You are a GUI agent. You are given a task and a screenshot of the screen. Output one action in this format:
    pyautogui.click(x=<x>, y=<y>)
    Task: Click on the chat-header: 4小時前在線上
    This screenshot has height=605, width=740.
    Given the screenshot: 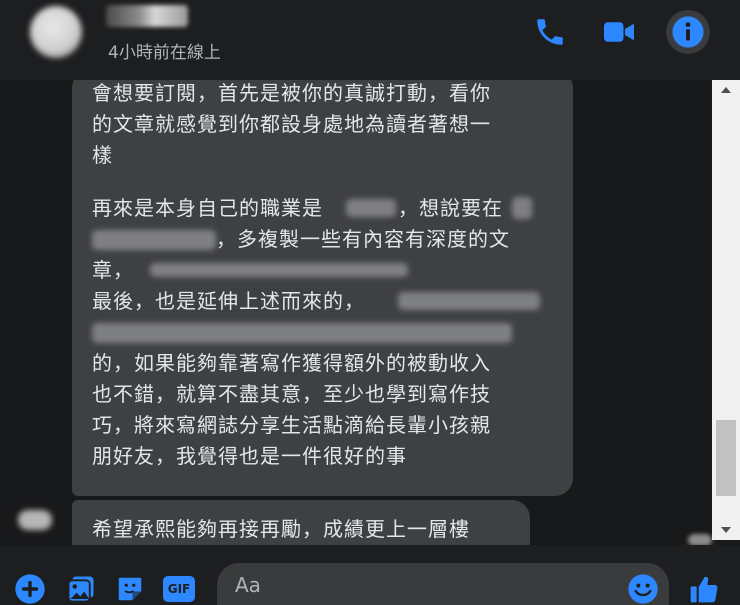 What is the action you would take?
    pyautogui.click(x=370, y=40)
    